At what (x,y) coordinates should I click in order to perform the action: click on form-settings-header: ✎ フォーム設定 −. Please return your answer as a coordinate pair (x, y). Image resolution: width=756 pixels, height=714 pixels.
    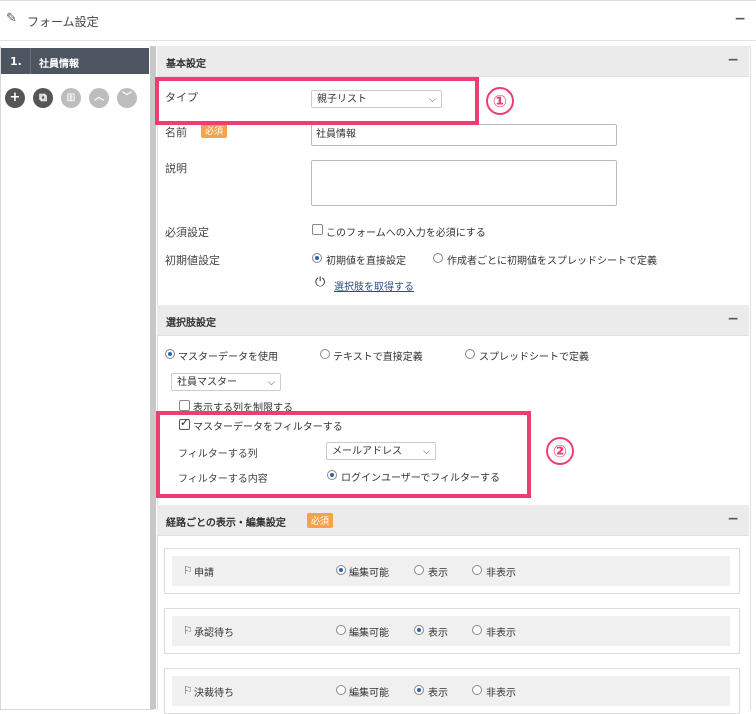
    Looking at the image, I should click on (378, 20).